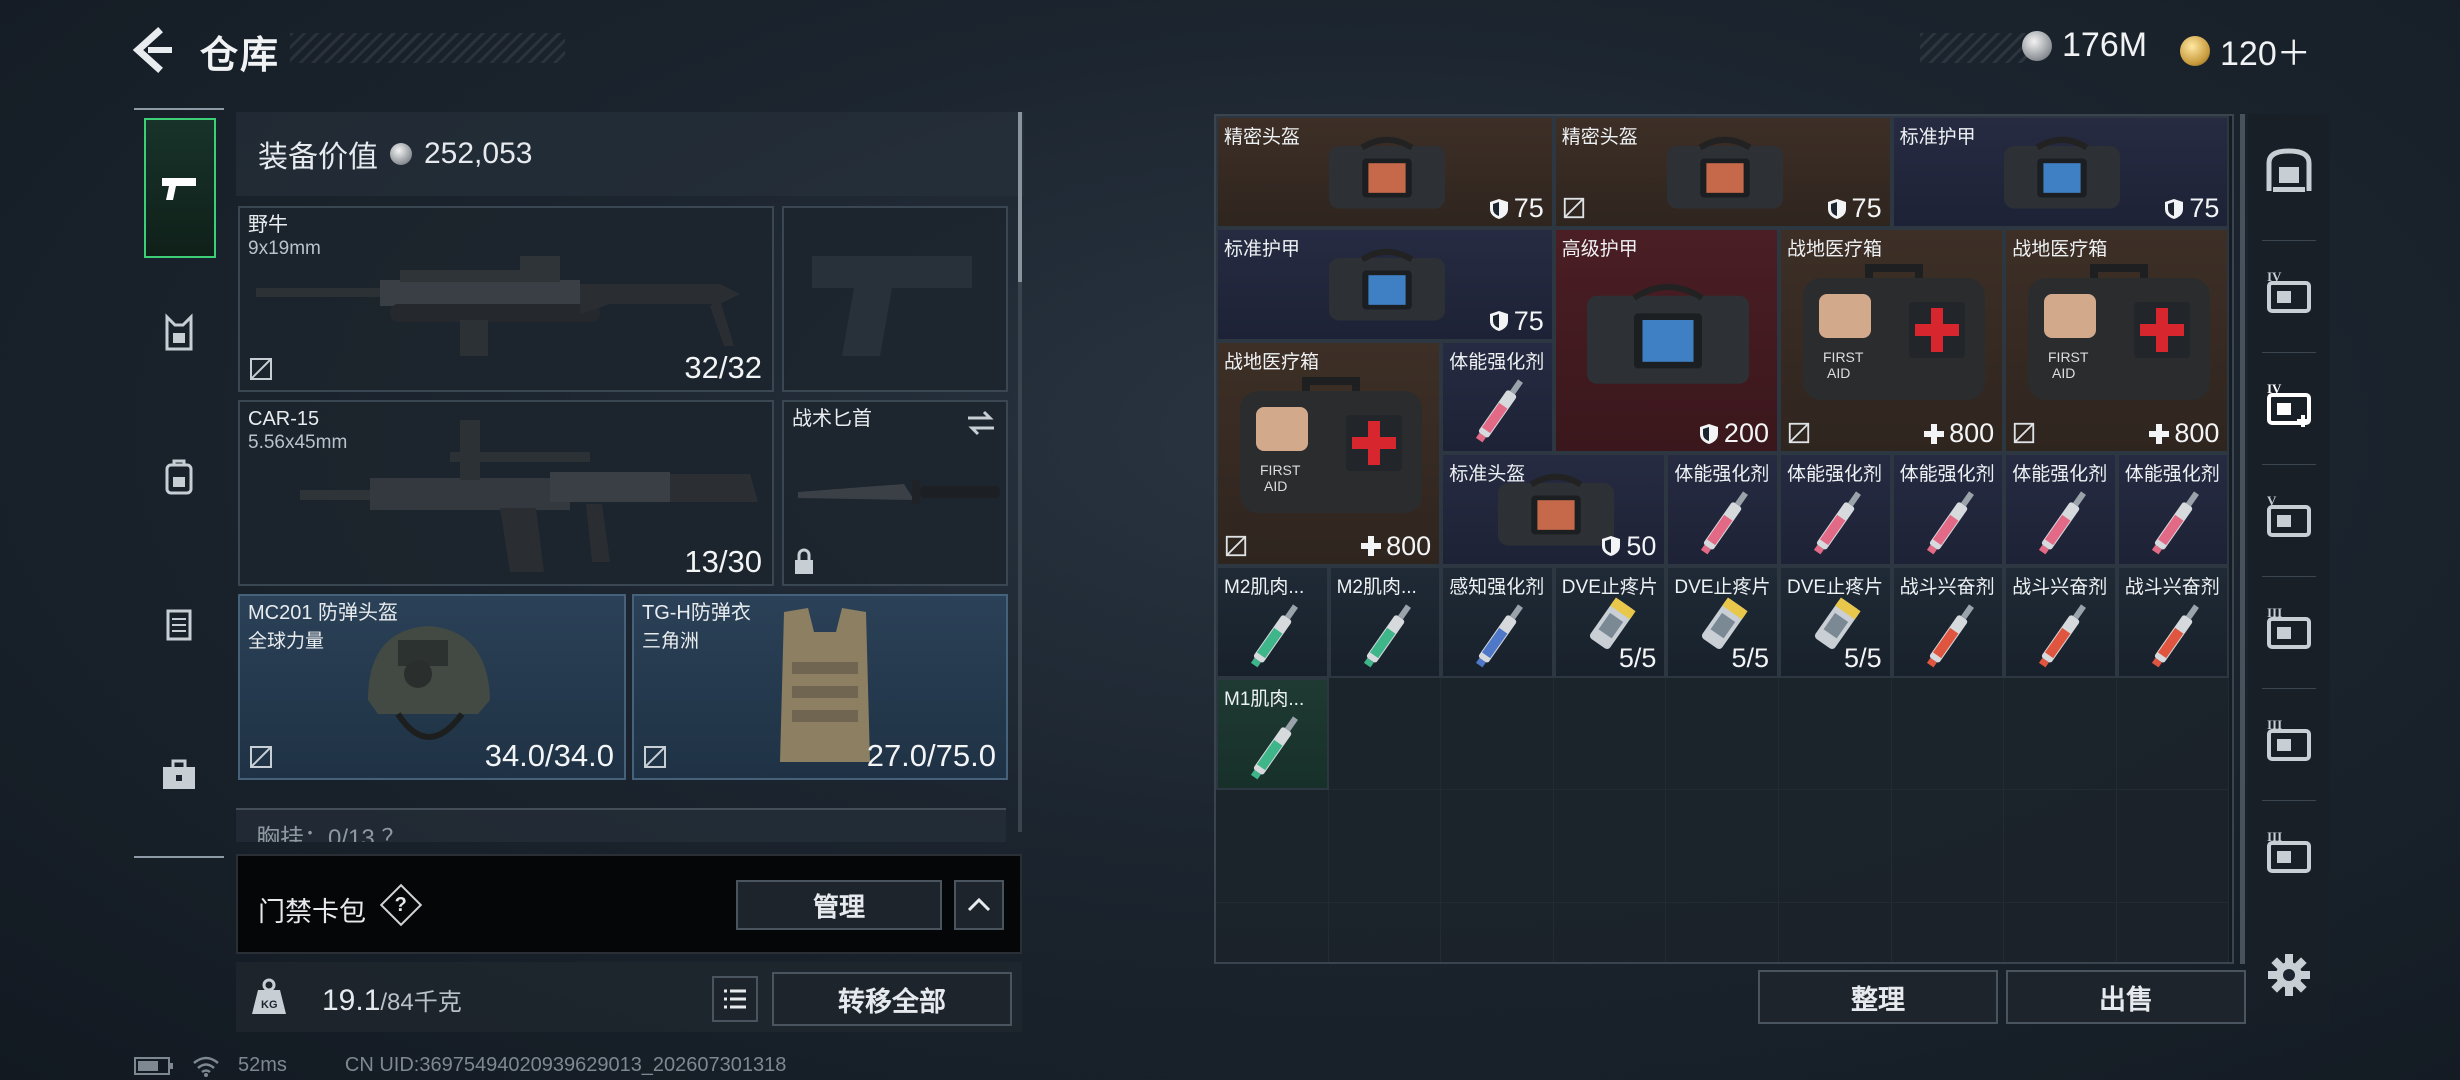 The width and height of the screenshot is (2460, 1080). What do you see at coordinates (2118, 332) in the screenshot?
I see `first-aid-kit-image: FIRST AID` at bounding box center [2118, 332].